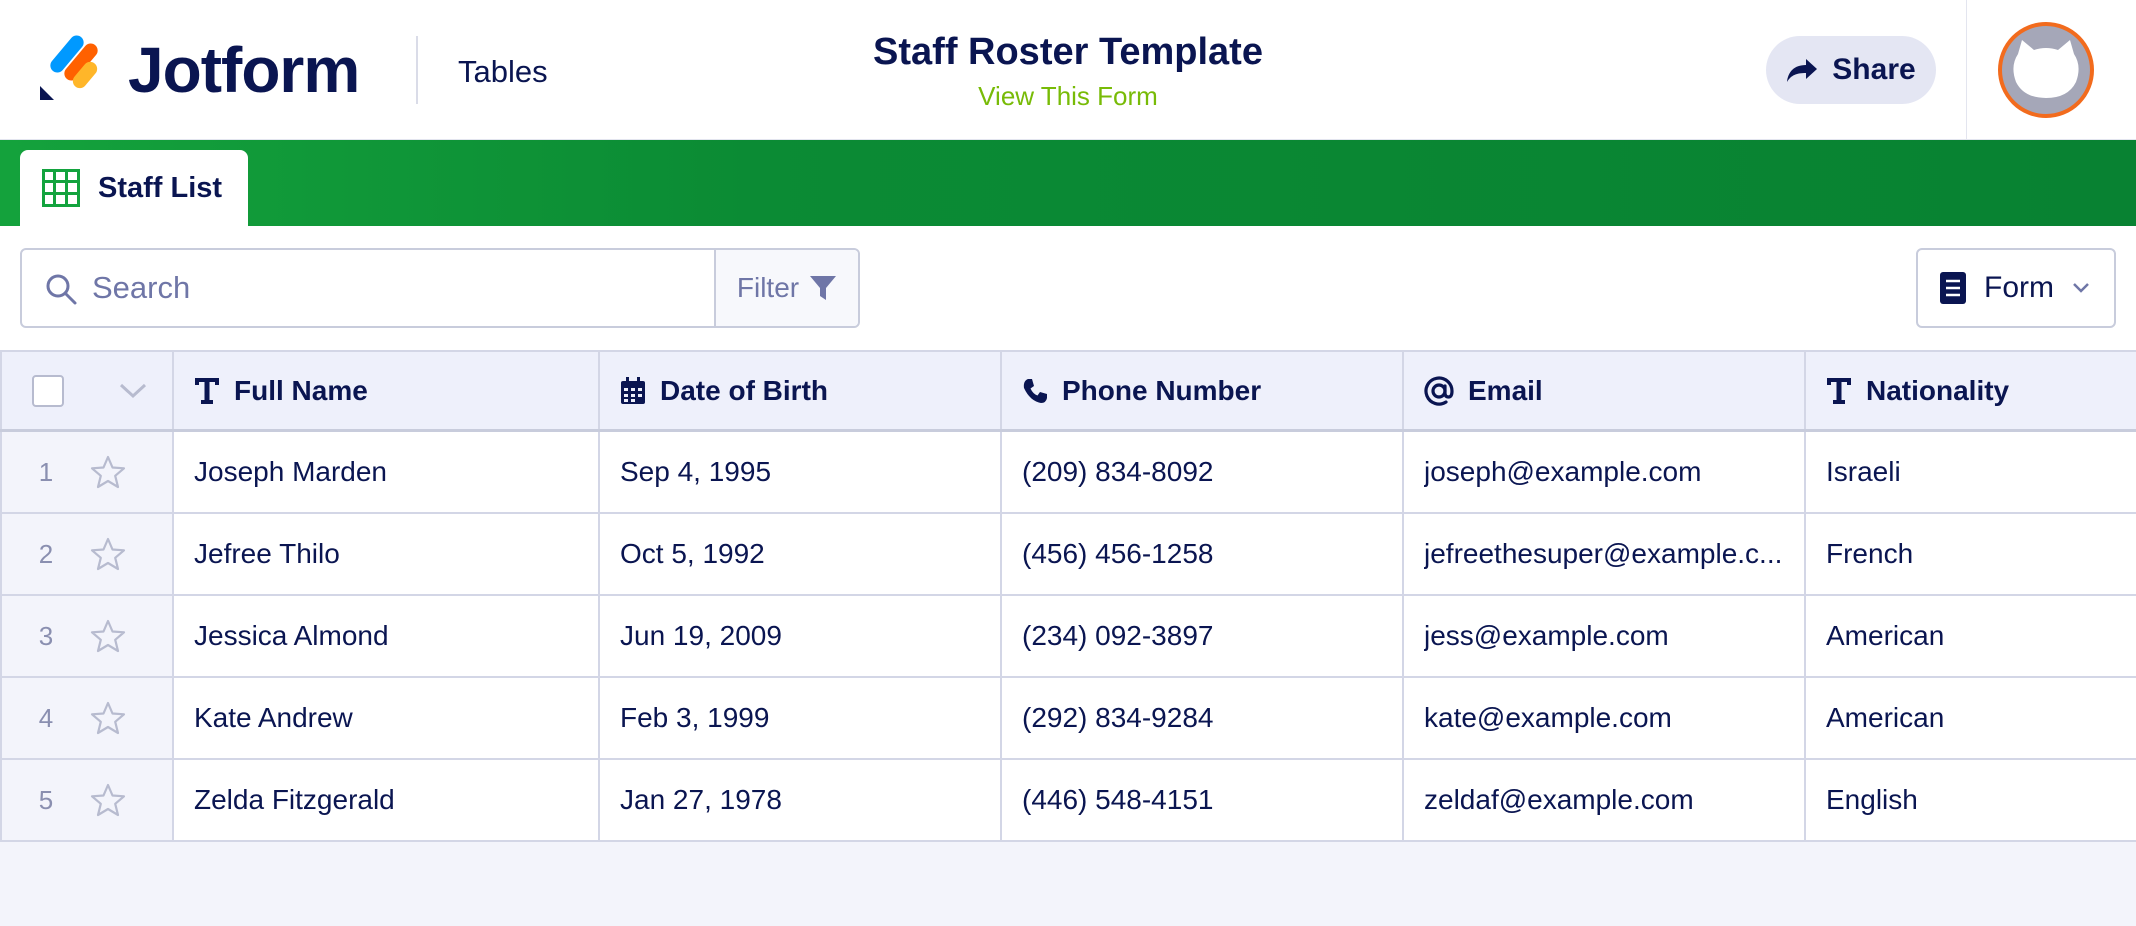 This screenshot has width=2136, height=926. Describe the element at coordinates (244, 70) in the screenshot. I see `brand-name: Jotform` at that location.